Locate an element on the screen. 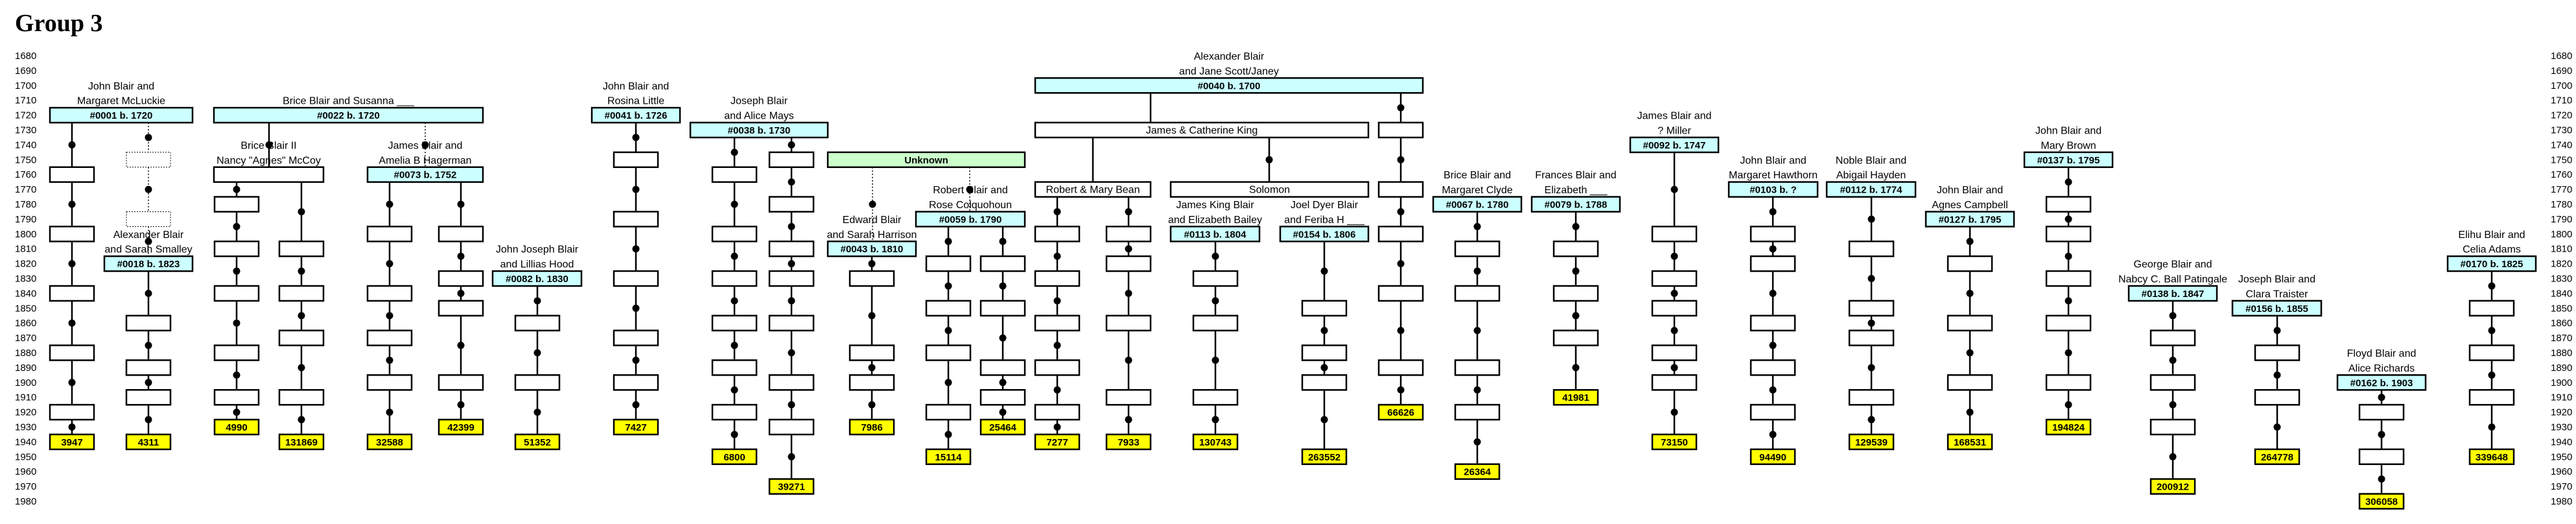 The image size is (2576, 524). lineage-h0113: 130743 is located at coordinates (1215, 346).